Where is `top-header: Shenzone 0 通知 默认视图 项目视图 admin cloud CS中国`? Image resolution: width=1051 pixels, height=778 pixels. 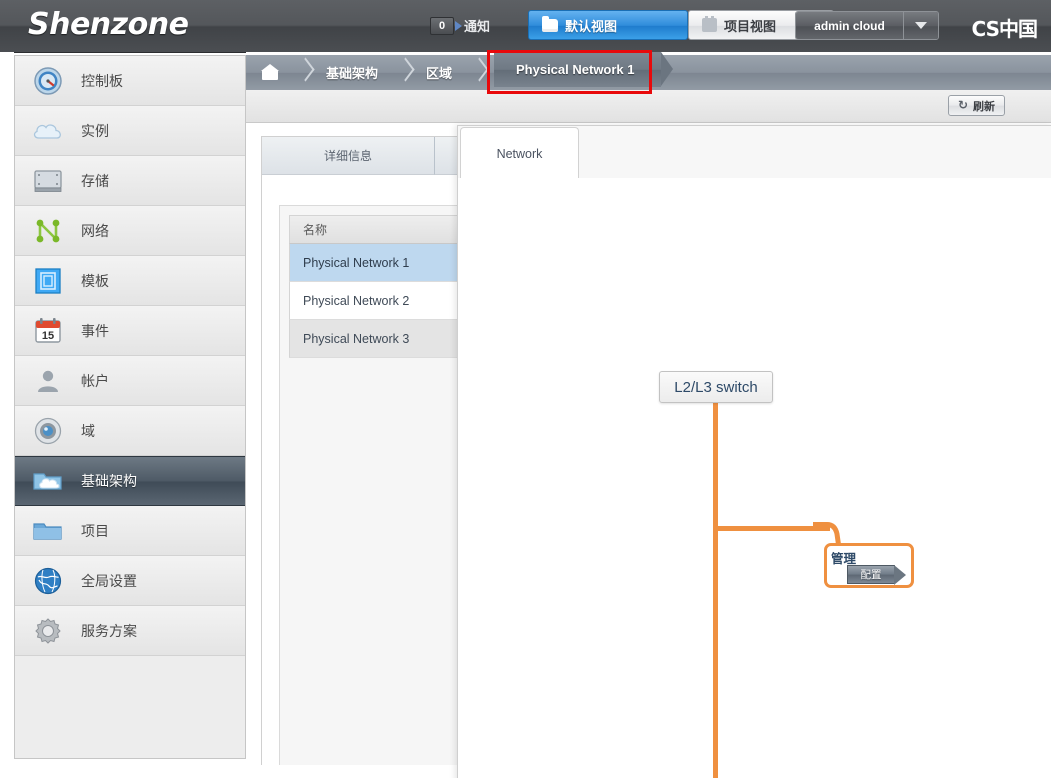 top-header: Shenzone 0 通知 默认视图 项目视图 admin cloud CS中国 is located at coordinates (525, 26).